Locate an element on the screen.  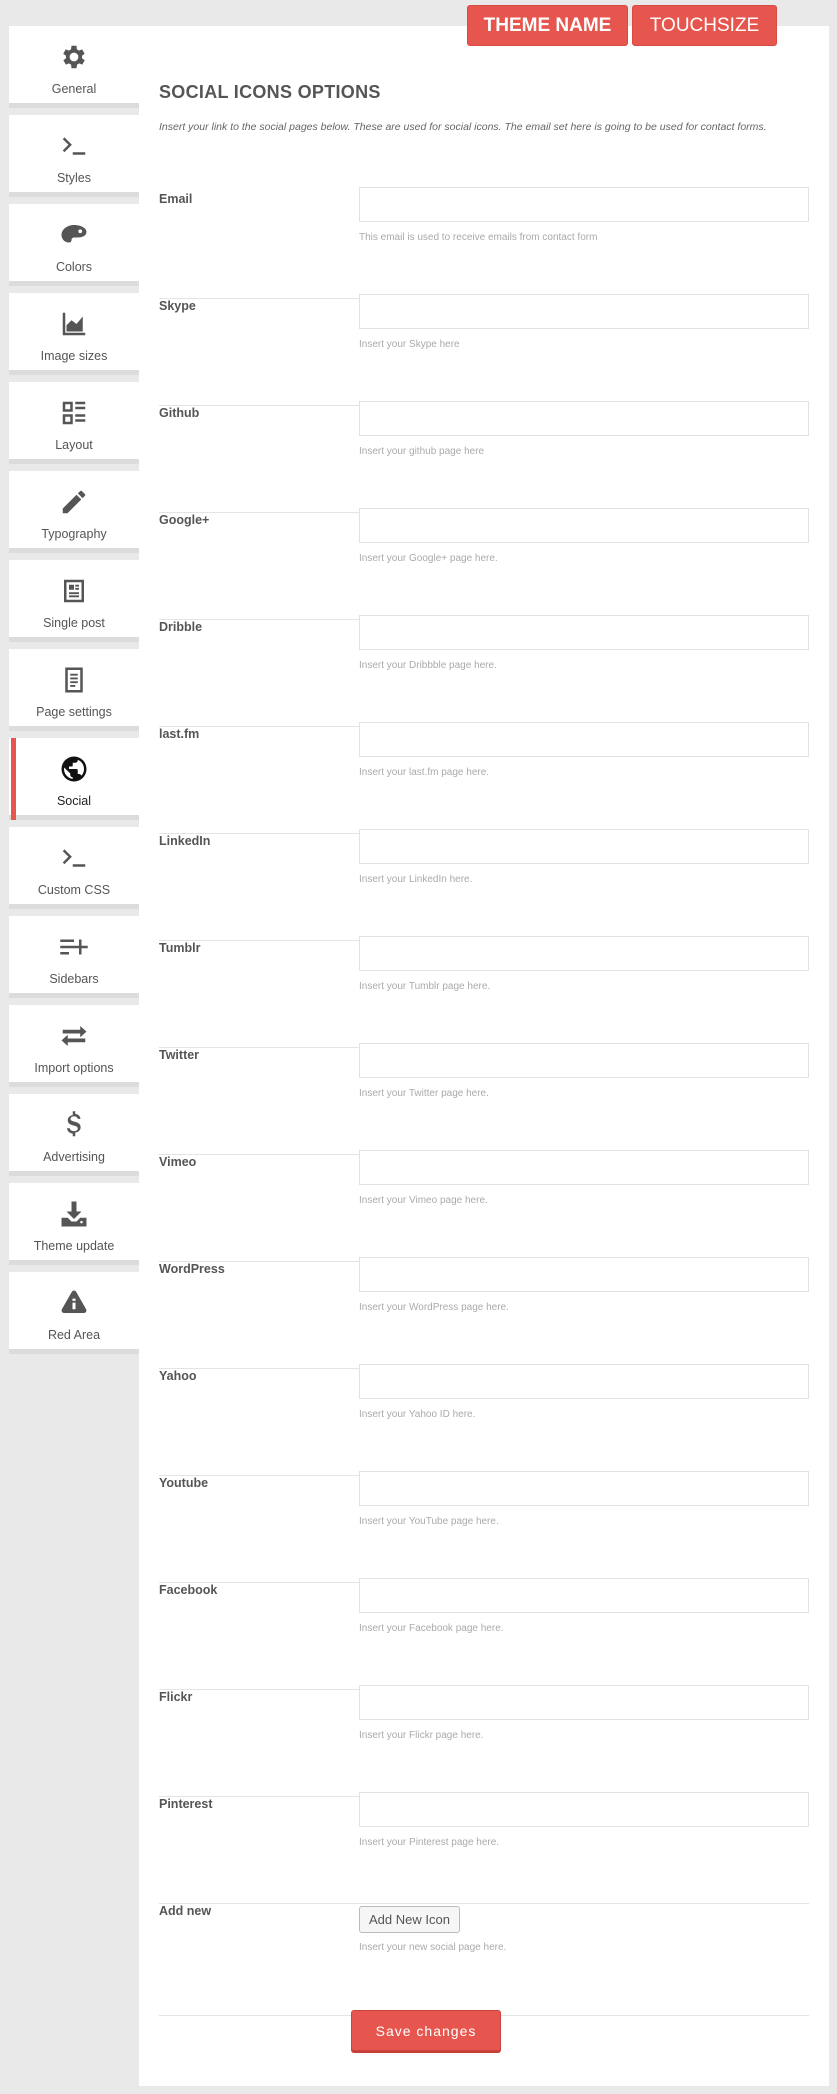
skype-row: Skype Insert your Skype here is located at coordinates (484, 350).